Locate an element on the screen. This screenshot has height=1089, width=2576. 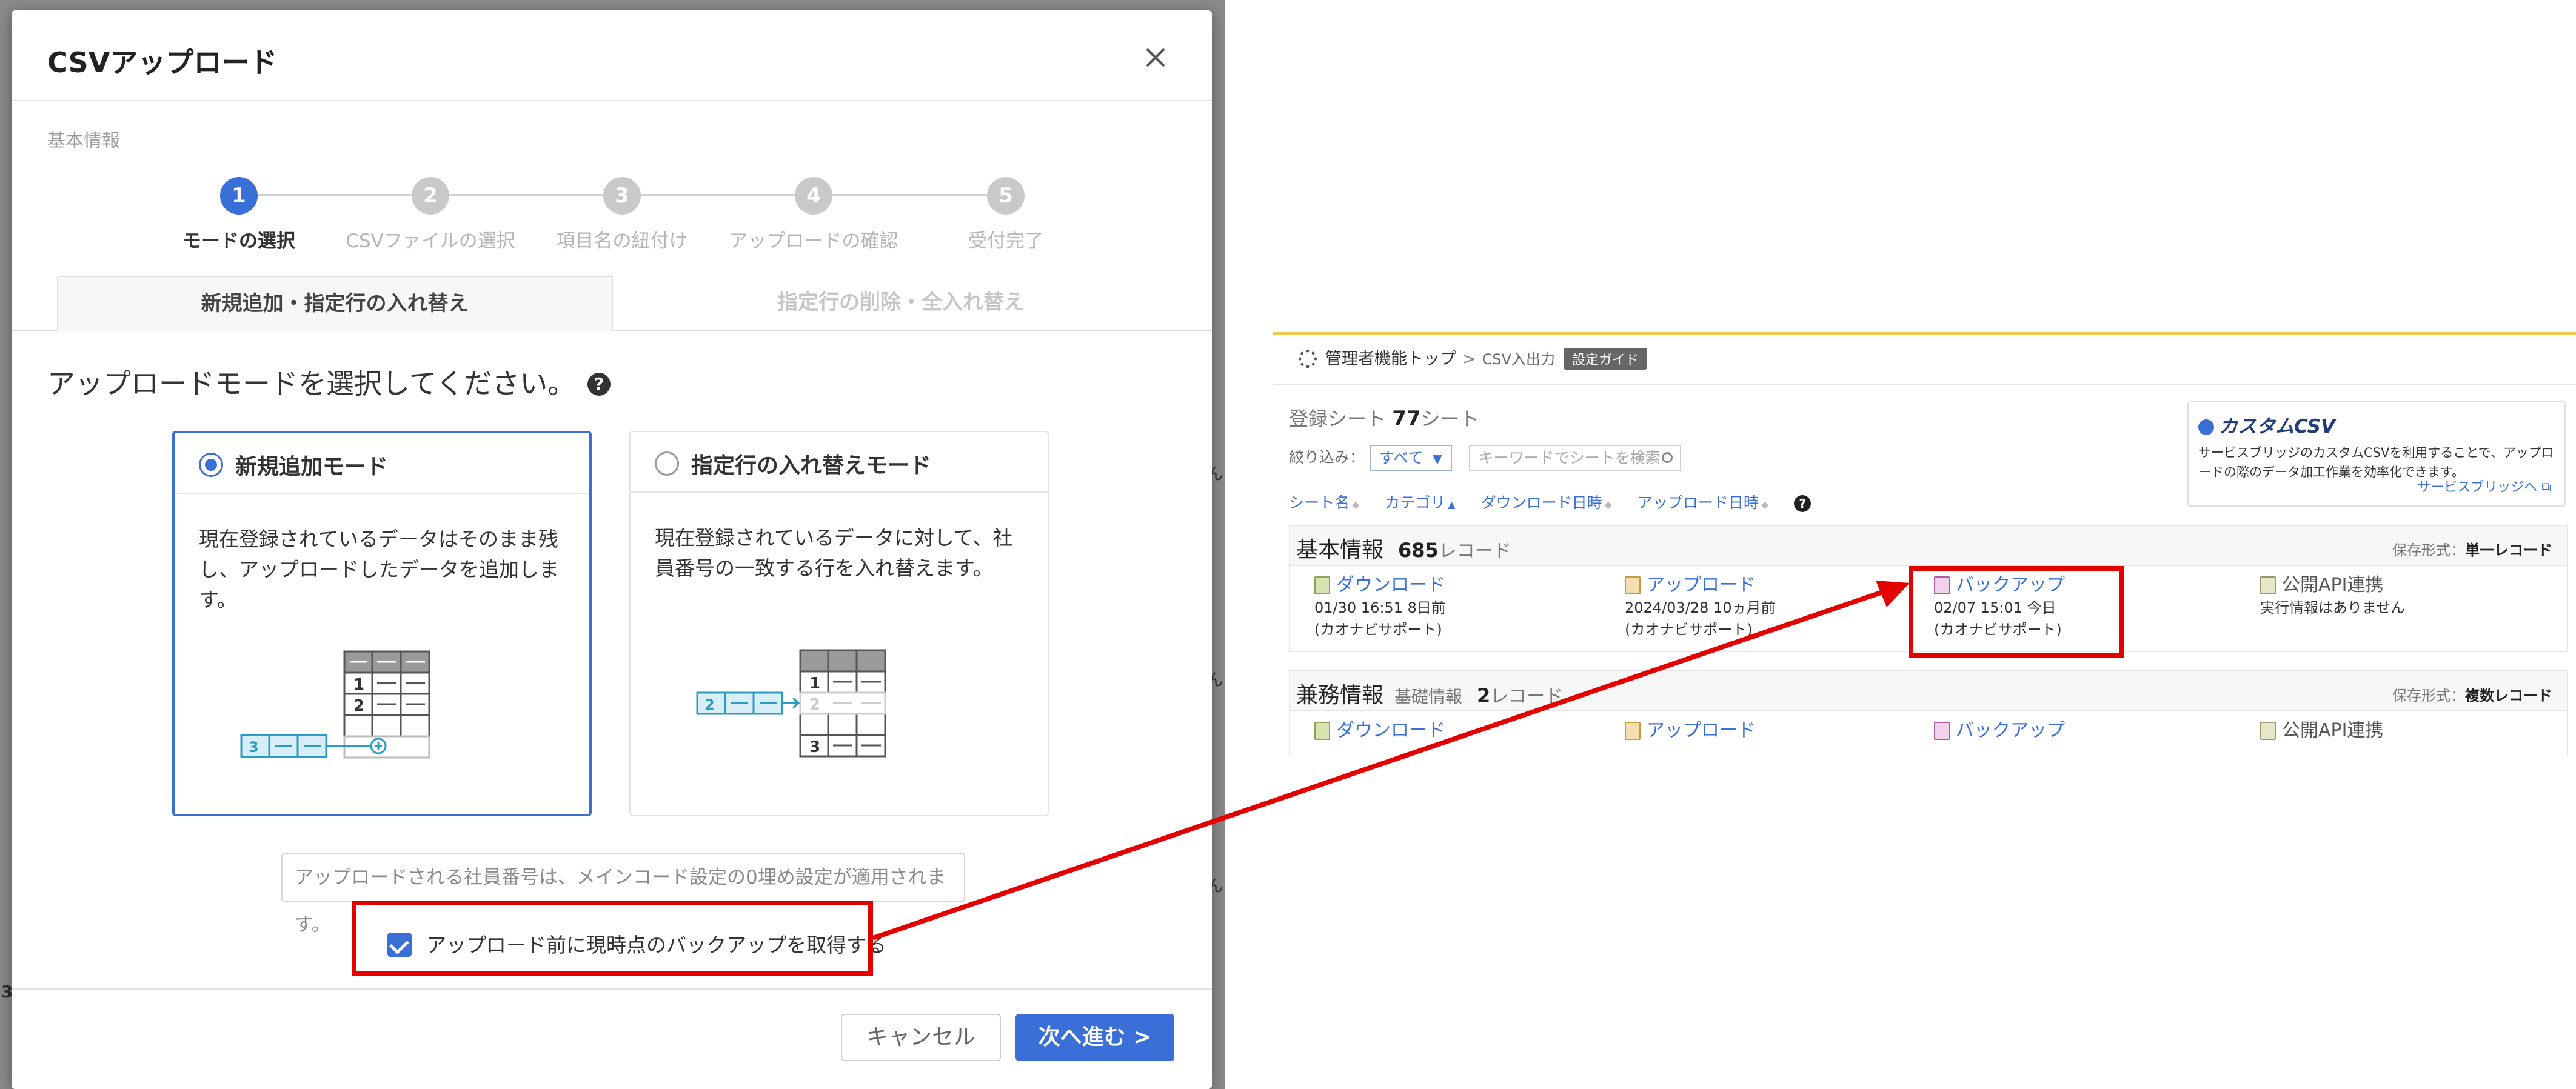
annotation-arrow is located at coordinates (1391, 761).